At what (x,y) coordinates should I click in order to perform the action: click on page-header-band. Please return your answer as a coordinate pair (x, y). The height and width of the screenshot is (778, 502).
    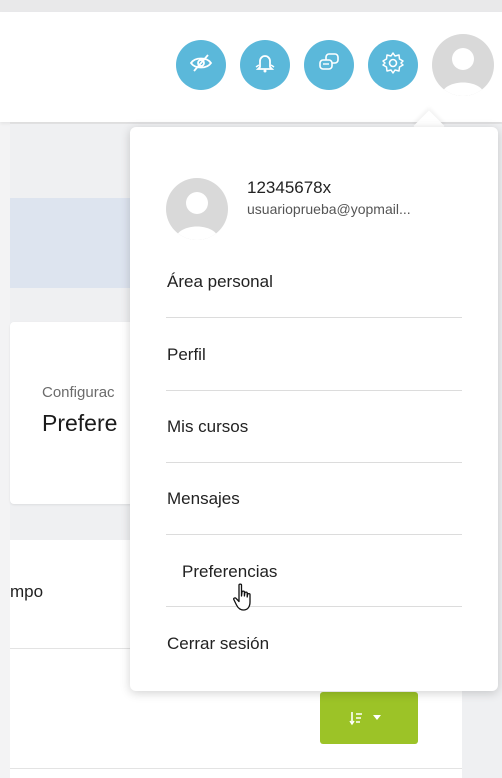
    Looking at the image, I should click on (75, 243).